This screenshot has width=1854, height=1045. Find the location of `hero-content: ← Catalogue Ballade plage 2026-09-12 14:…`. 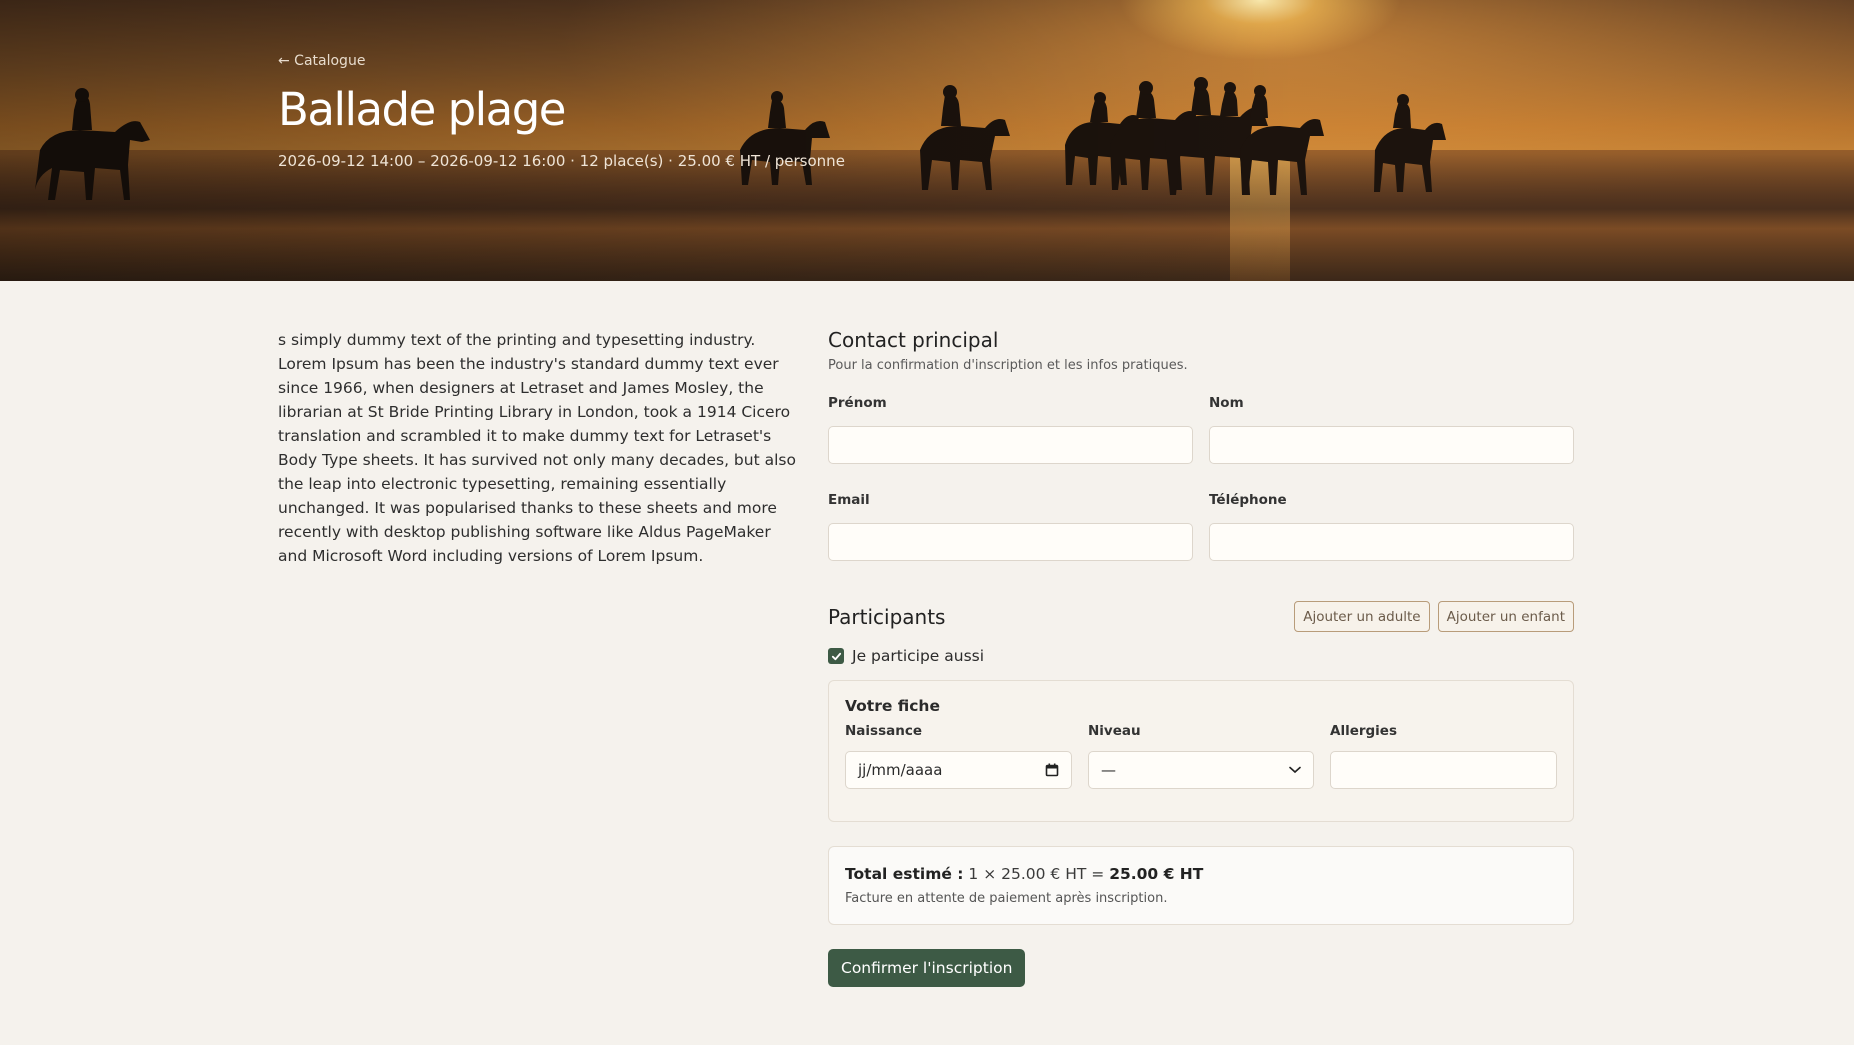

hero-content: ← Catalogue Ballade plage 2026-09-12 14:… is located at coordinates (561, 110).